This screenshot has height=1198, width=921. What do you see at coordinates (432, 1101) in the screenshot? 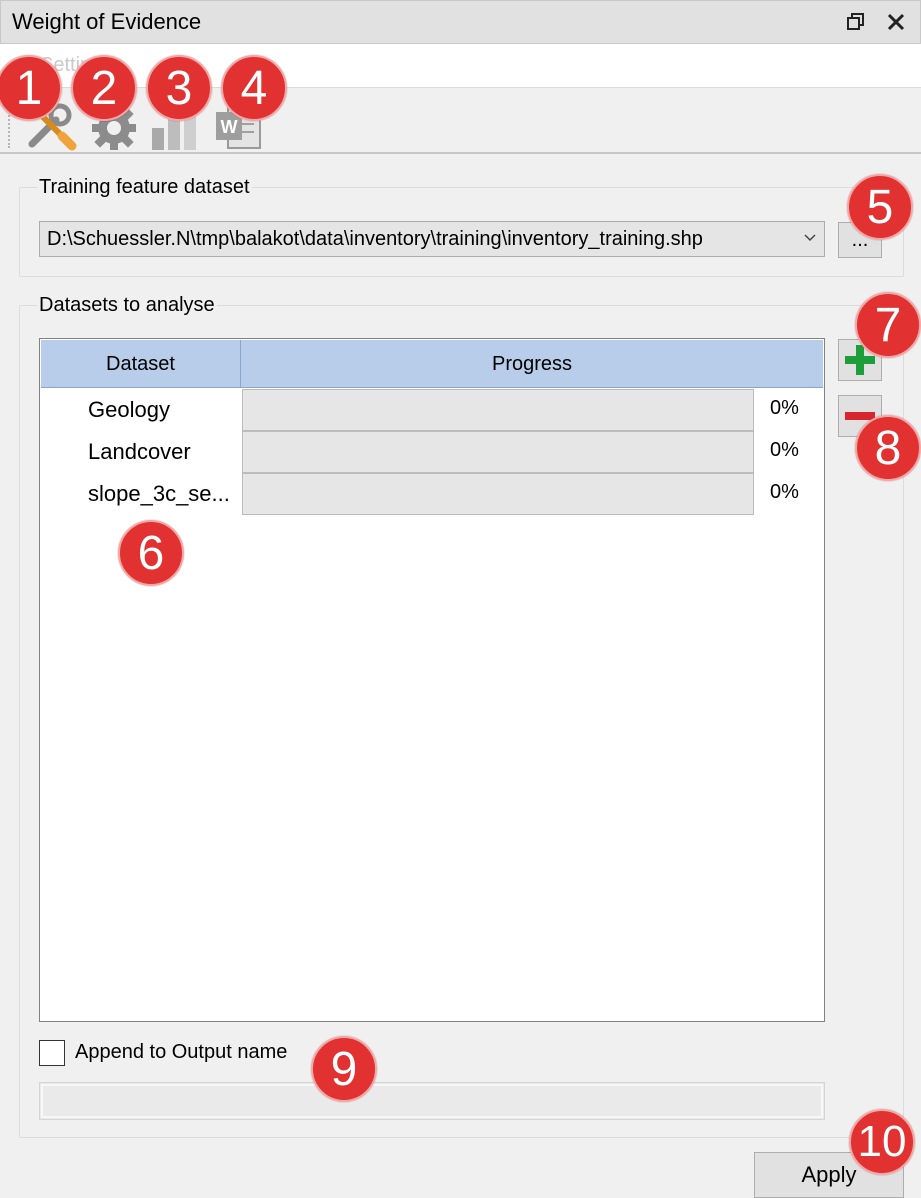
I see `output-name-input` at bounding box center [432, 1101].